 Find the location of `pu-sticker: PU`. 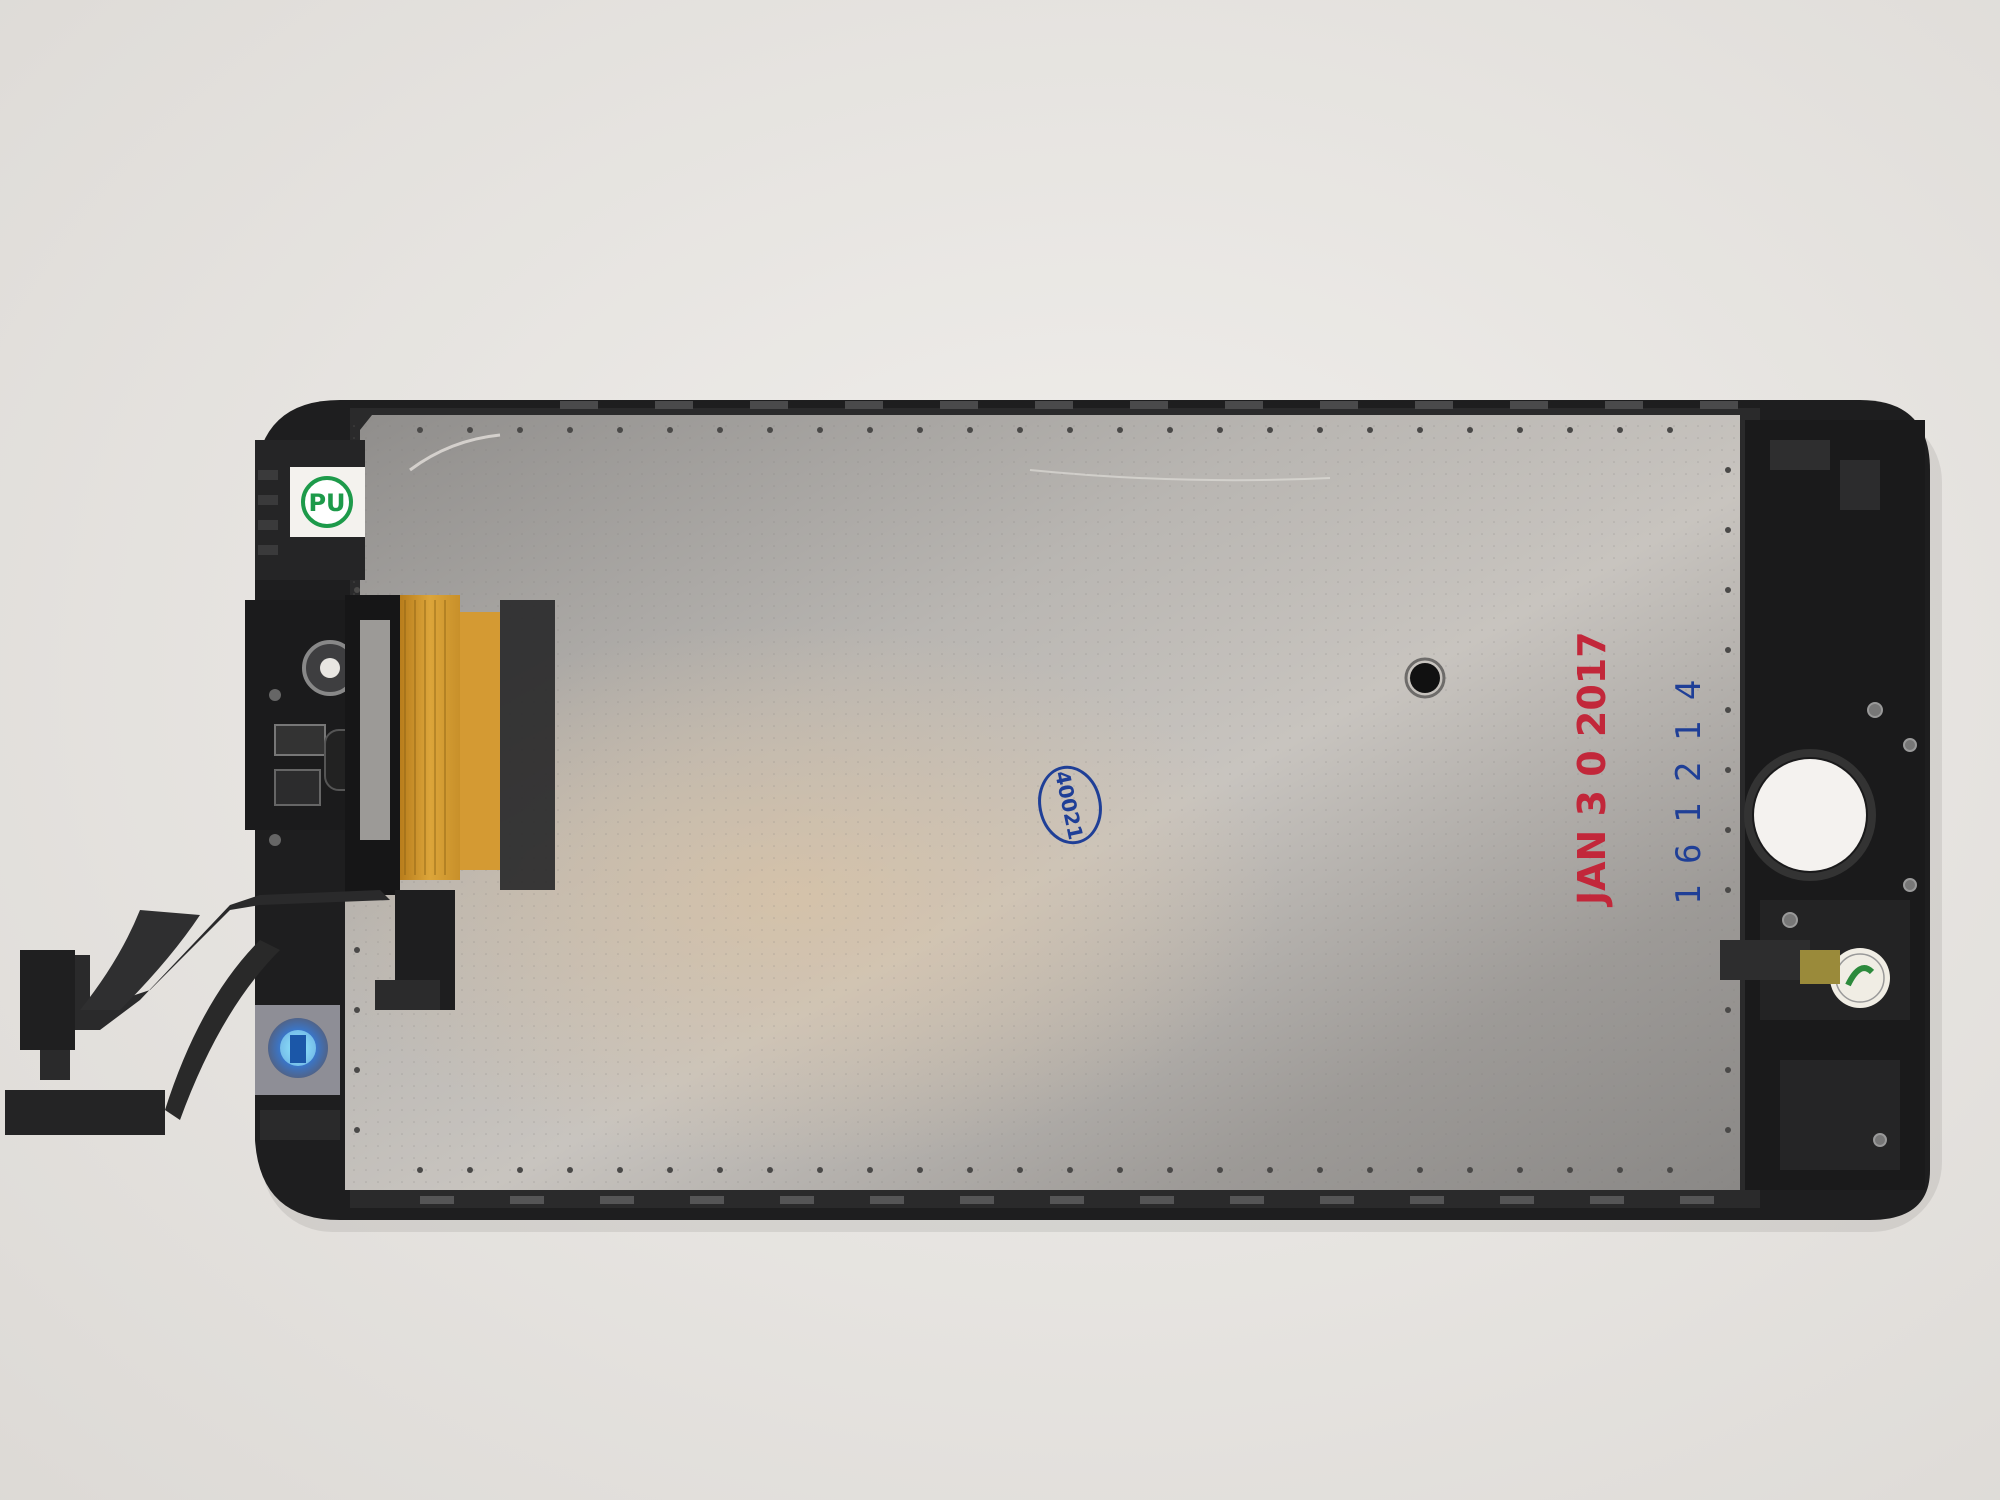

pu-sticker: PU is located at coordinates (327, 502).